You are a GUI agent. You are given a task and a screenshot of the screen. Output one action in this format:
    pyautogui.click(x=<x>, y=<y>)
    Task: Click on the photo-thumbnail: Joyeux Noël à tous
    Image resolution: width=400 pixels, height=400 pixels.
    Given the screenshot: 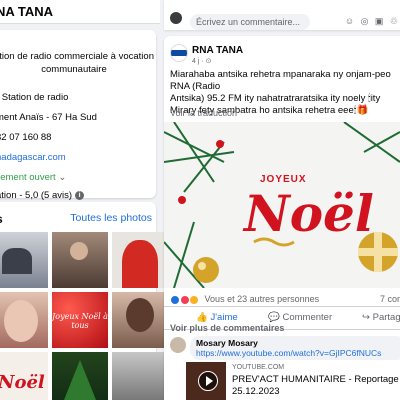 What is the action you would take?
    pyautogui.click(x=80, y=320)
    